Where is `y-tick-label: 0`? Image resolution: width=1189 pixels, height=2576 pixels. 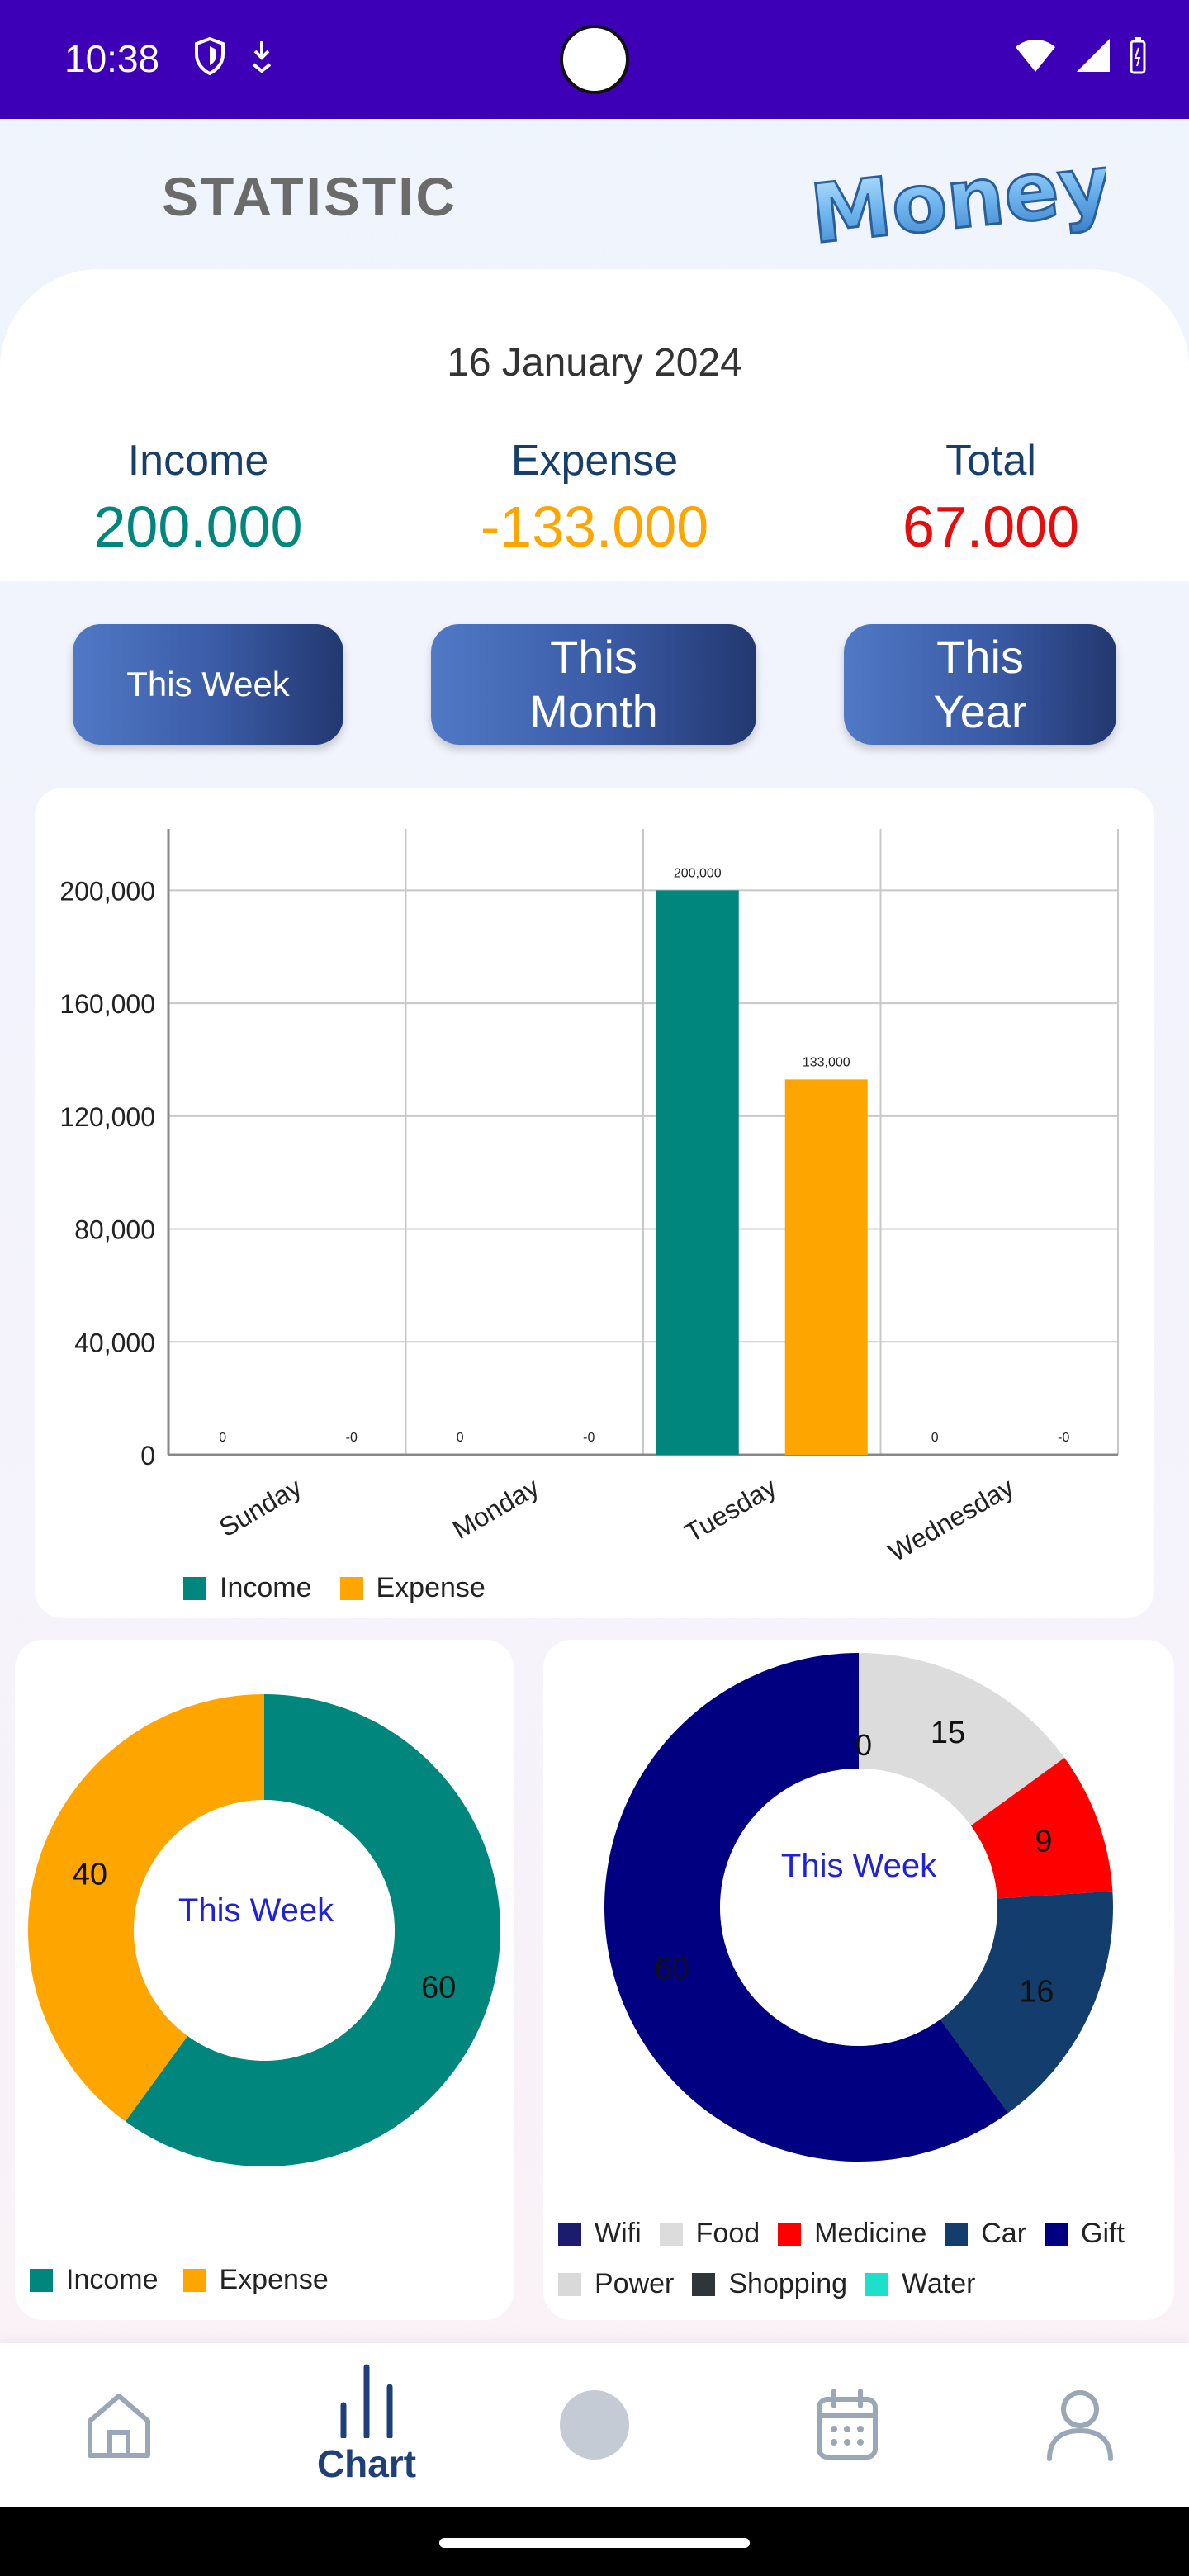
y-tick-label: 0 is located at coordinates (147, 1455).